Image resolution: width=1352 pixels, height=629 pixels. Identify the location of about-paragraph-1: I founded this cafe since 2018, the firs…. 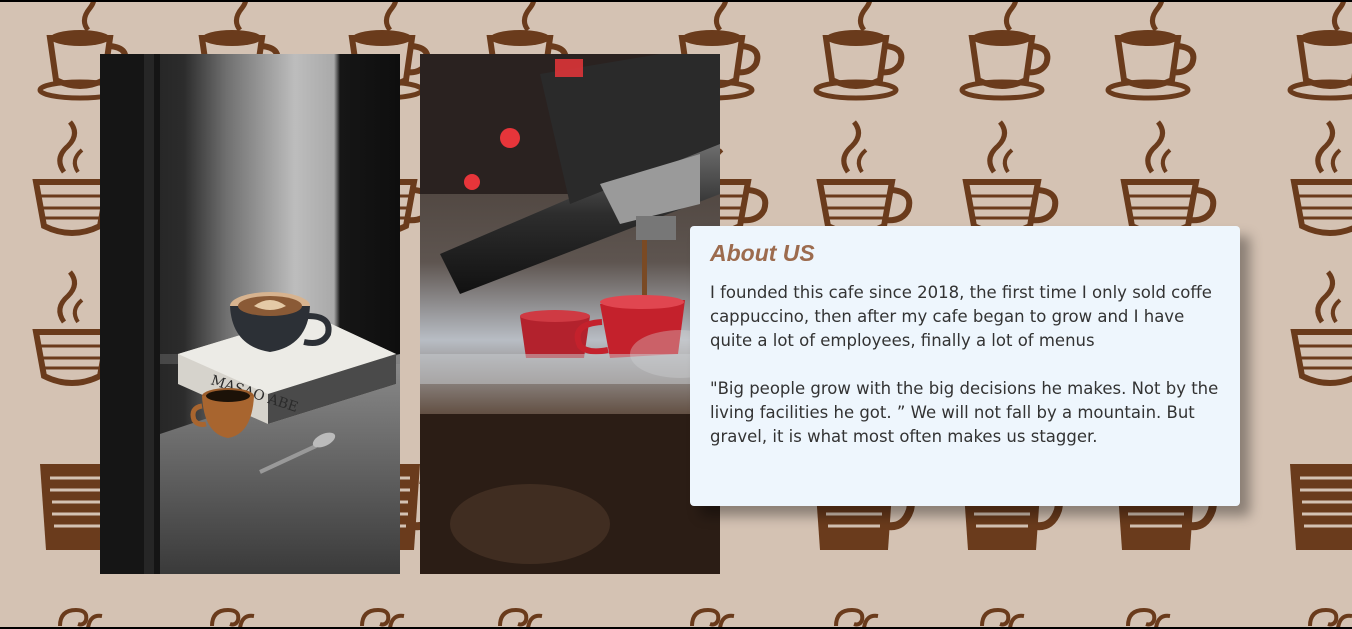
(961, 316).